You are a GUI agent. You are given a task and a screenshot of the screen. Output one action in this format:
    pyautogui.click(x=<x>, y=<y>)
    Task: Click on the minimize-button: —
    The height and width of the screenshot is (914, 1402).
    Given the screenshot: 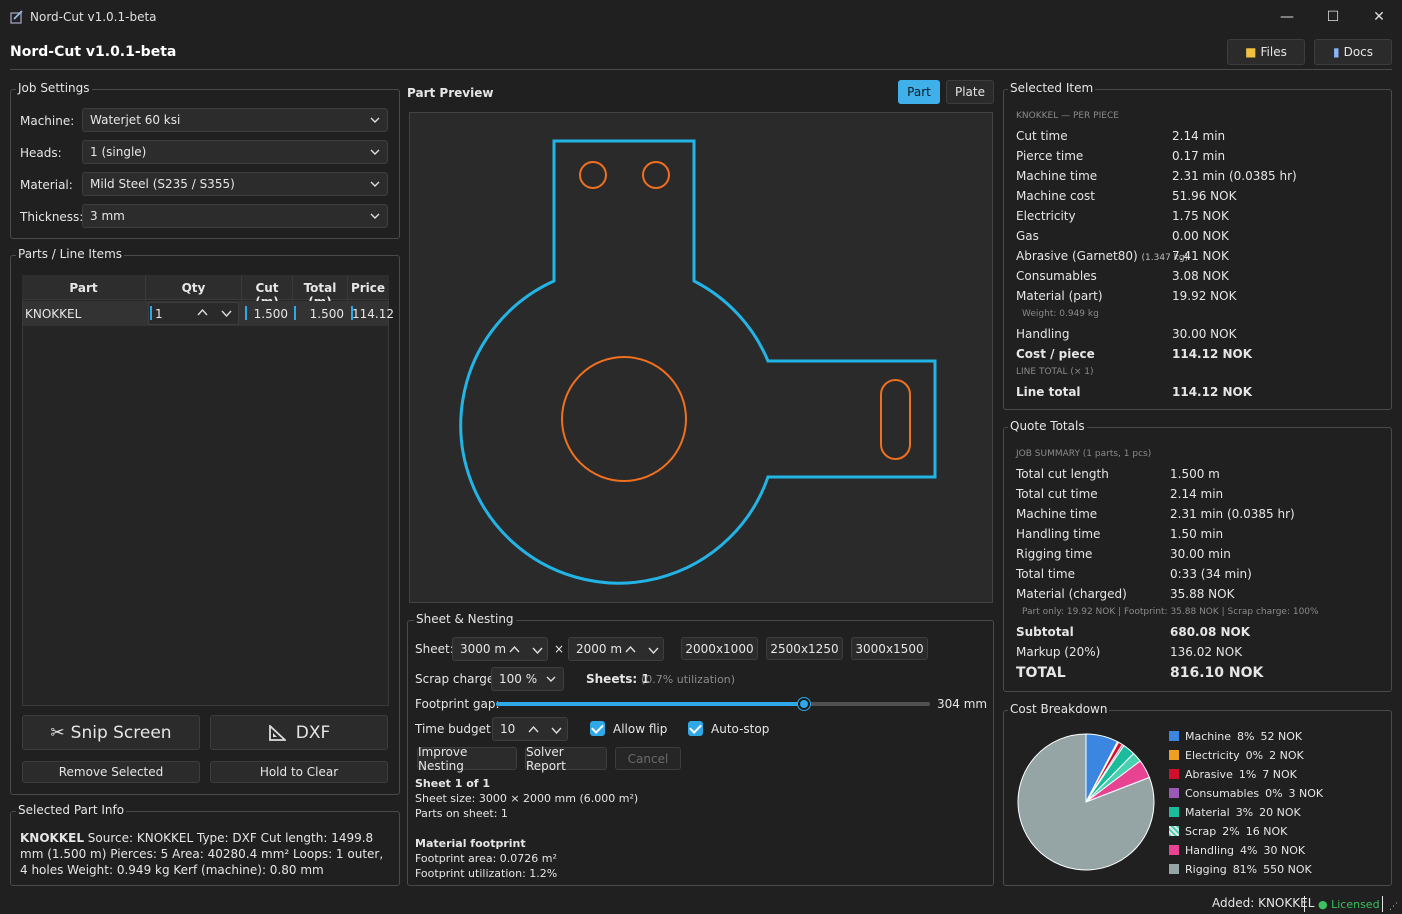 What is the action you would take?
    pyautogui.click(x=1287, y=17)
    